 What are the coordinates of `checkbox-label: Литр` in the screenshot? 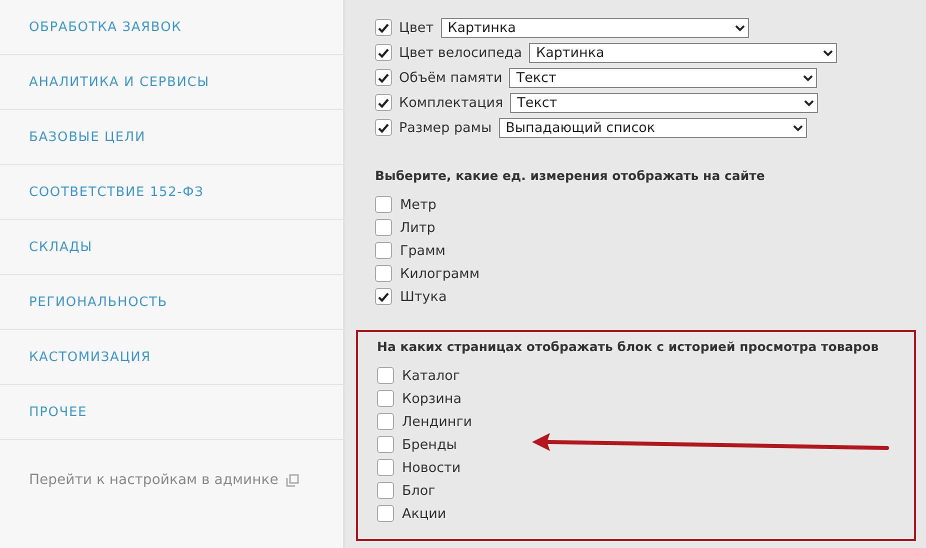 It's located at (418, 228).